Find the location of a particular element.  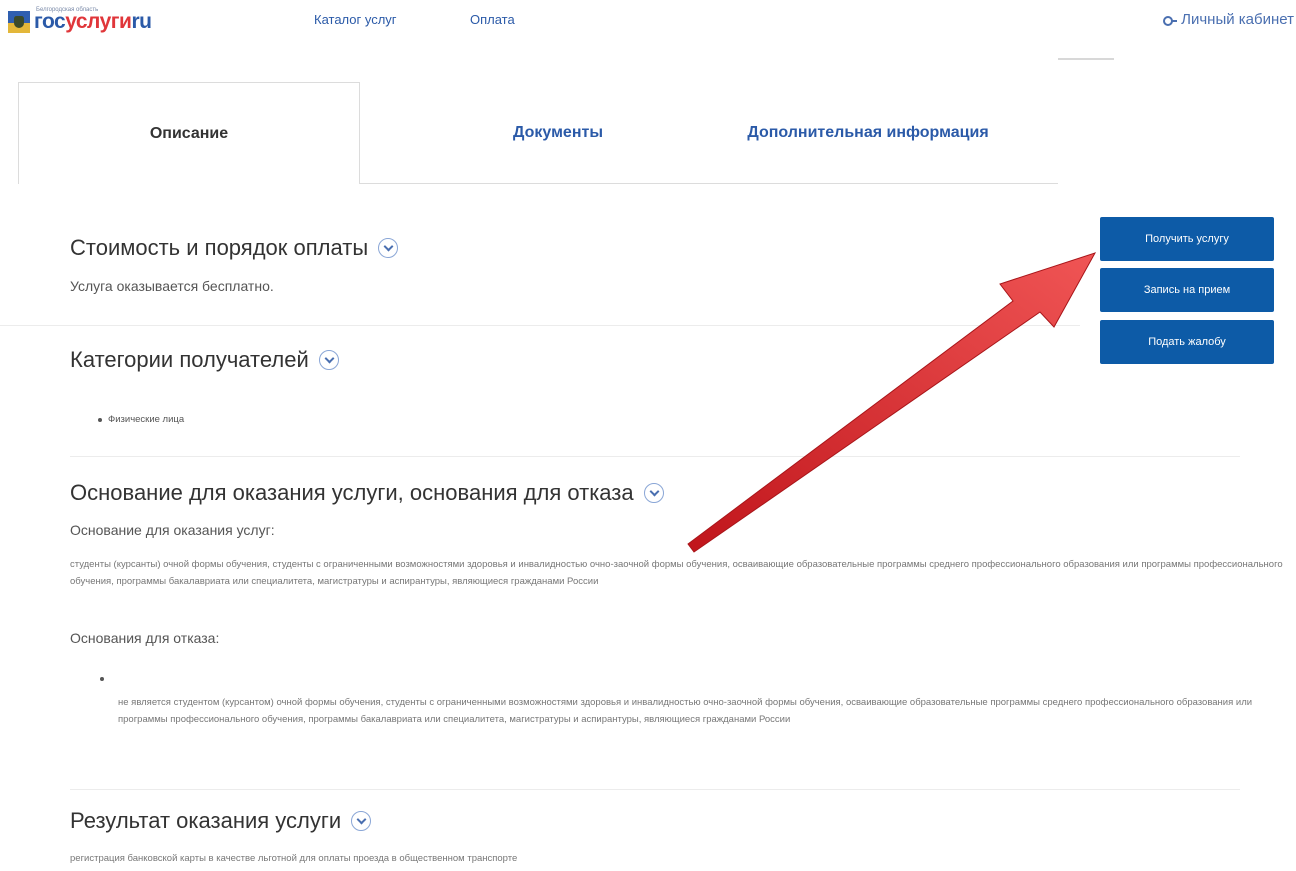

get-service-button: Получить услугу is located at coordinates (1187, 239).